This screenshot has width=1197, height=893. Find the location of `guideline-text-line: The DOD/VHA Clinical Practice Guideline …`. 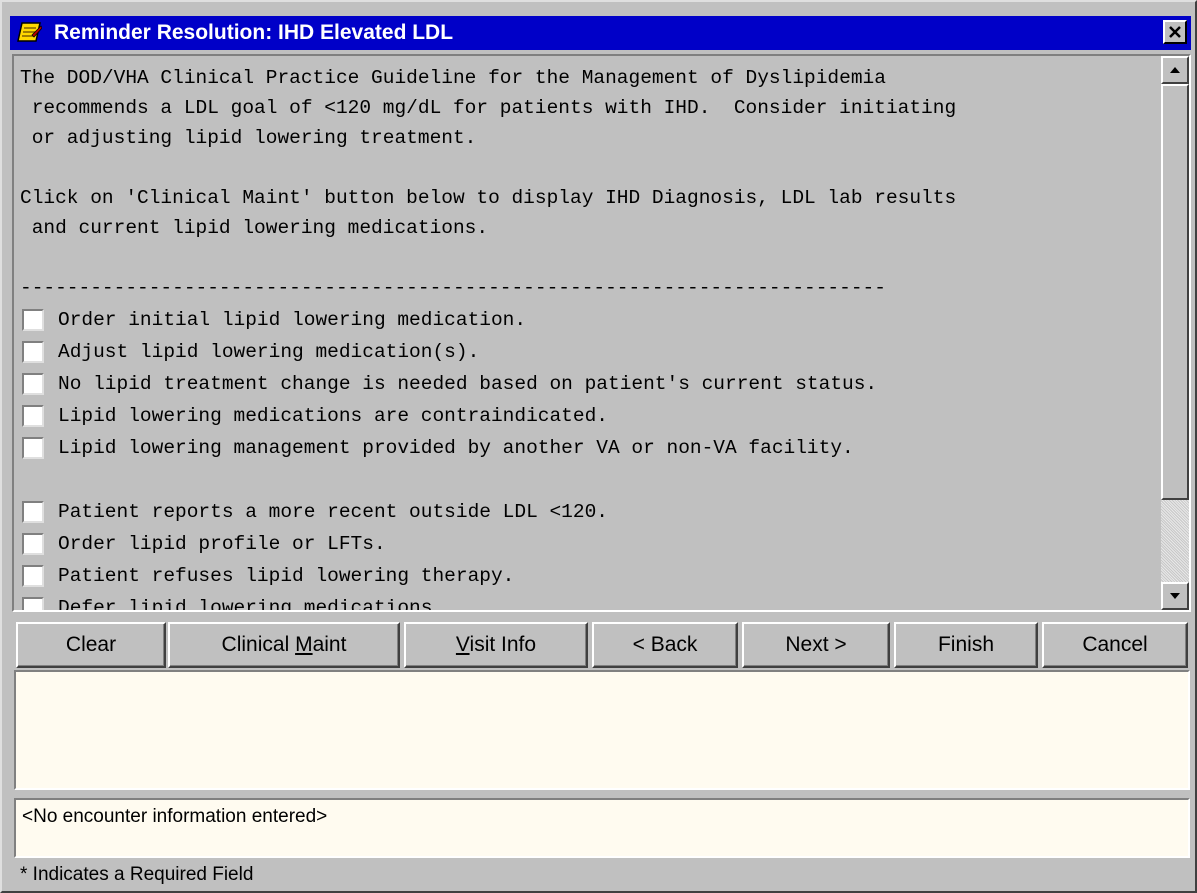

guideline-text-line: The DOD/VHA Clinical Practice Guideline … is located at coordinates (453, 78).